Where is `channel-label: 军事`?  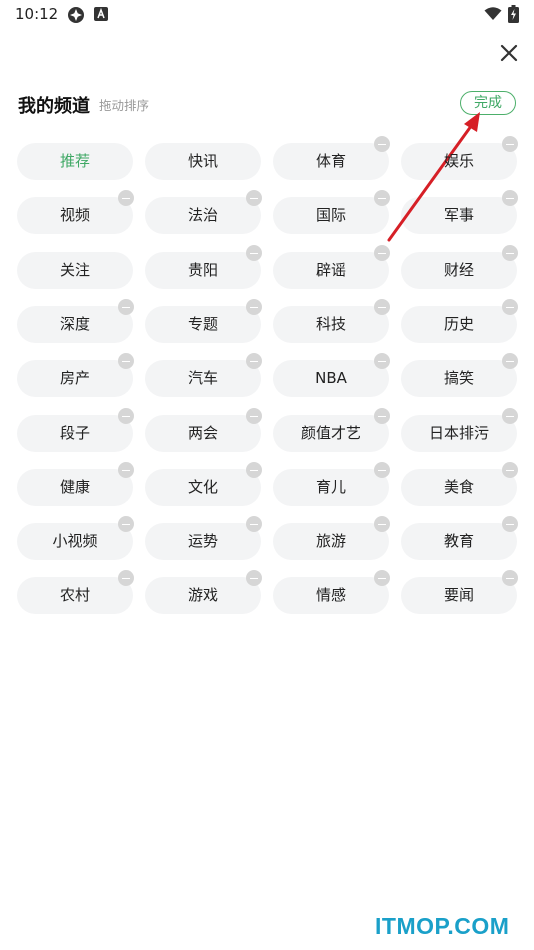
channel-label: 军事 is located at coordinates (458, 215).